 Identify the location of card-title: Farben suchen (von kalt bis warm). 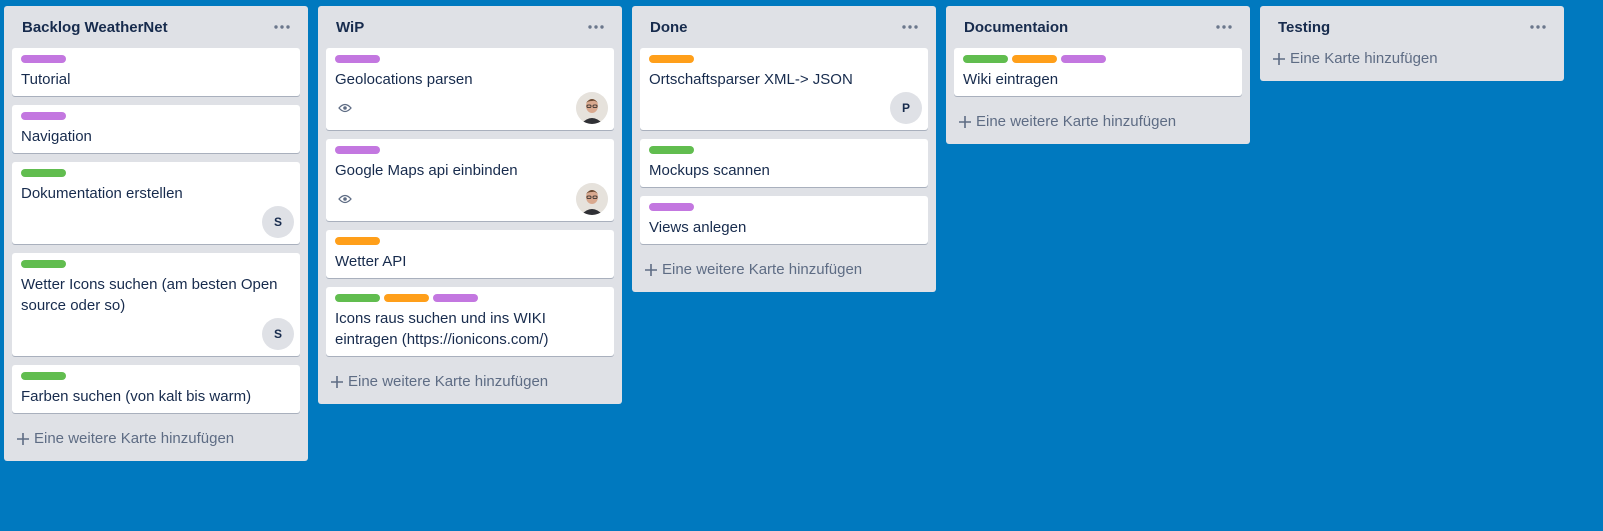
(136, 396).